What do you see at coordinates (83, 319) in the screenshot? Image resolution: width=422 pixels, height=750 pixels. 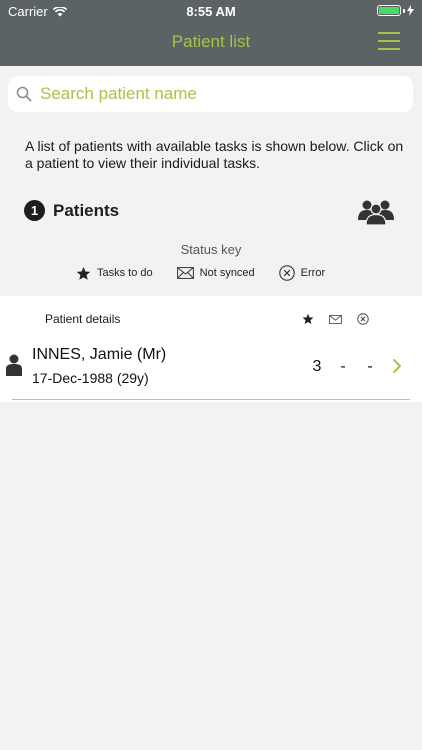 I see `patient-details-header: Patient details` at bounding box center [83, 319].